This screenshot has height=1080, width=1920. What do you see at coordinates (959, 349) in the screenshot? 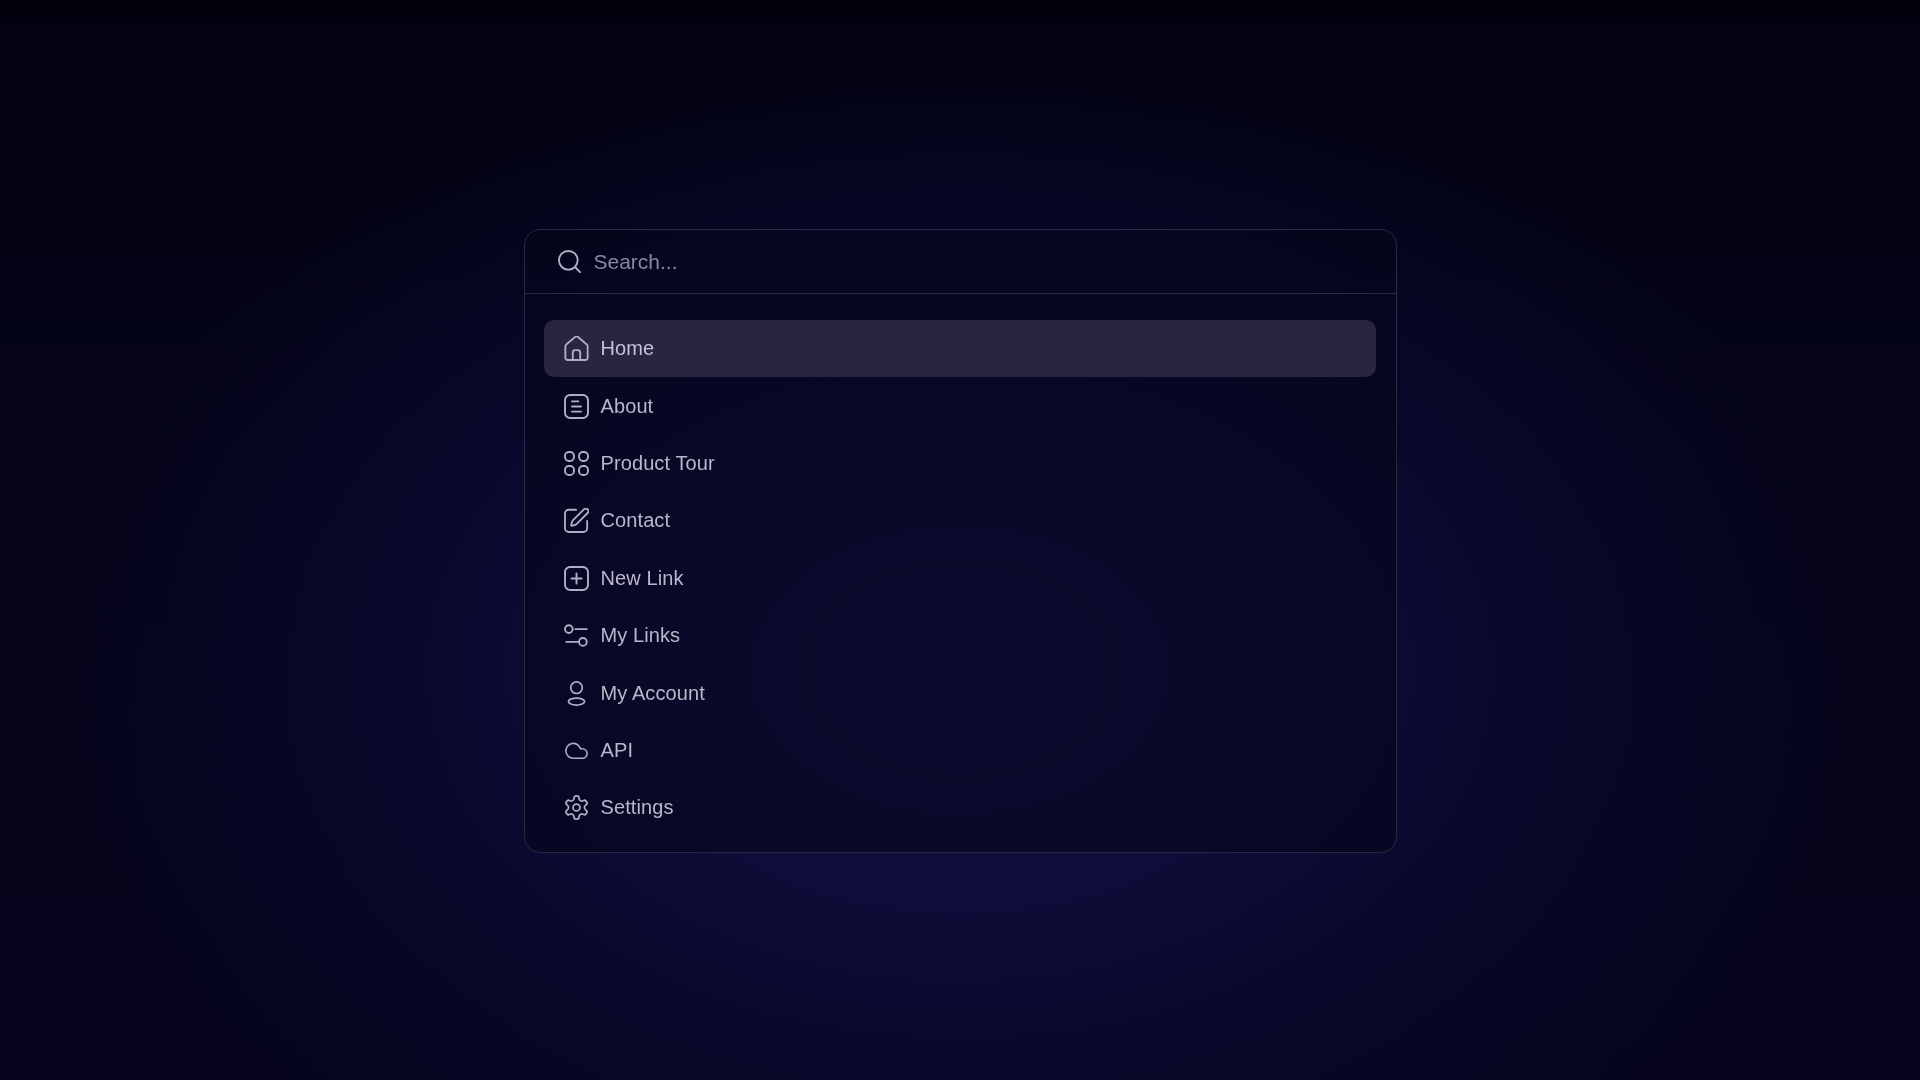
I see `menu-item: Home` at bounding box center [959, 349].